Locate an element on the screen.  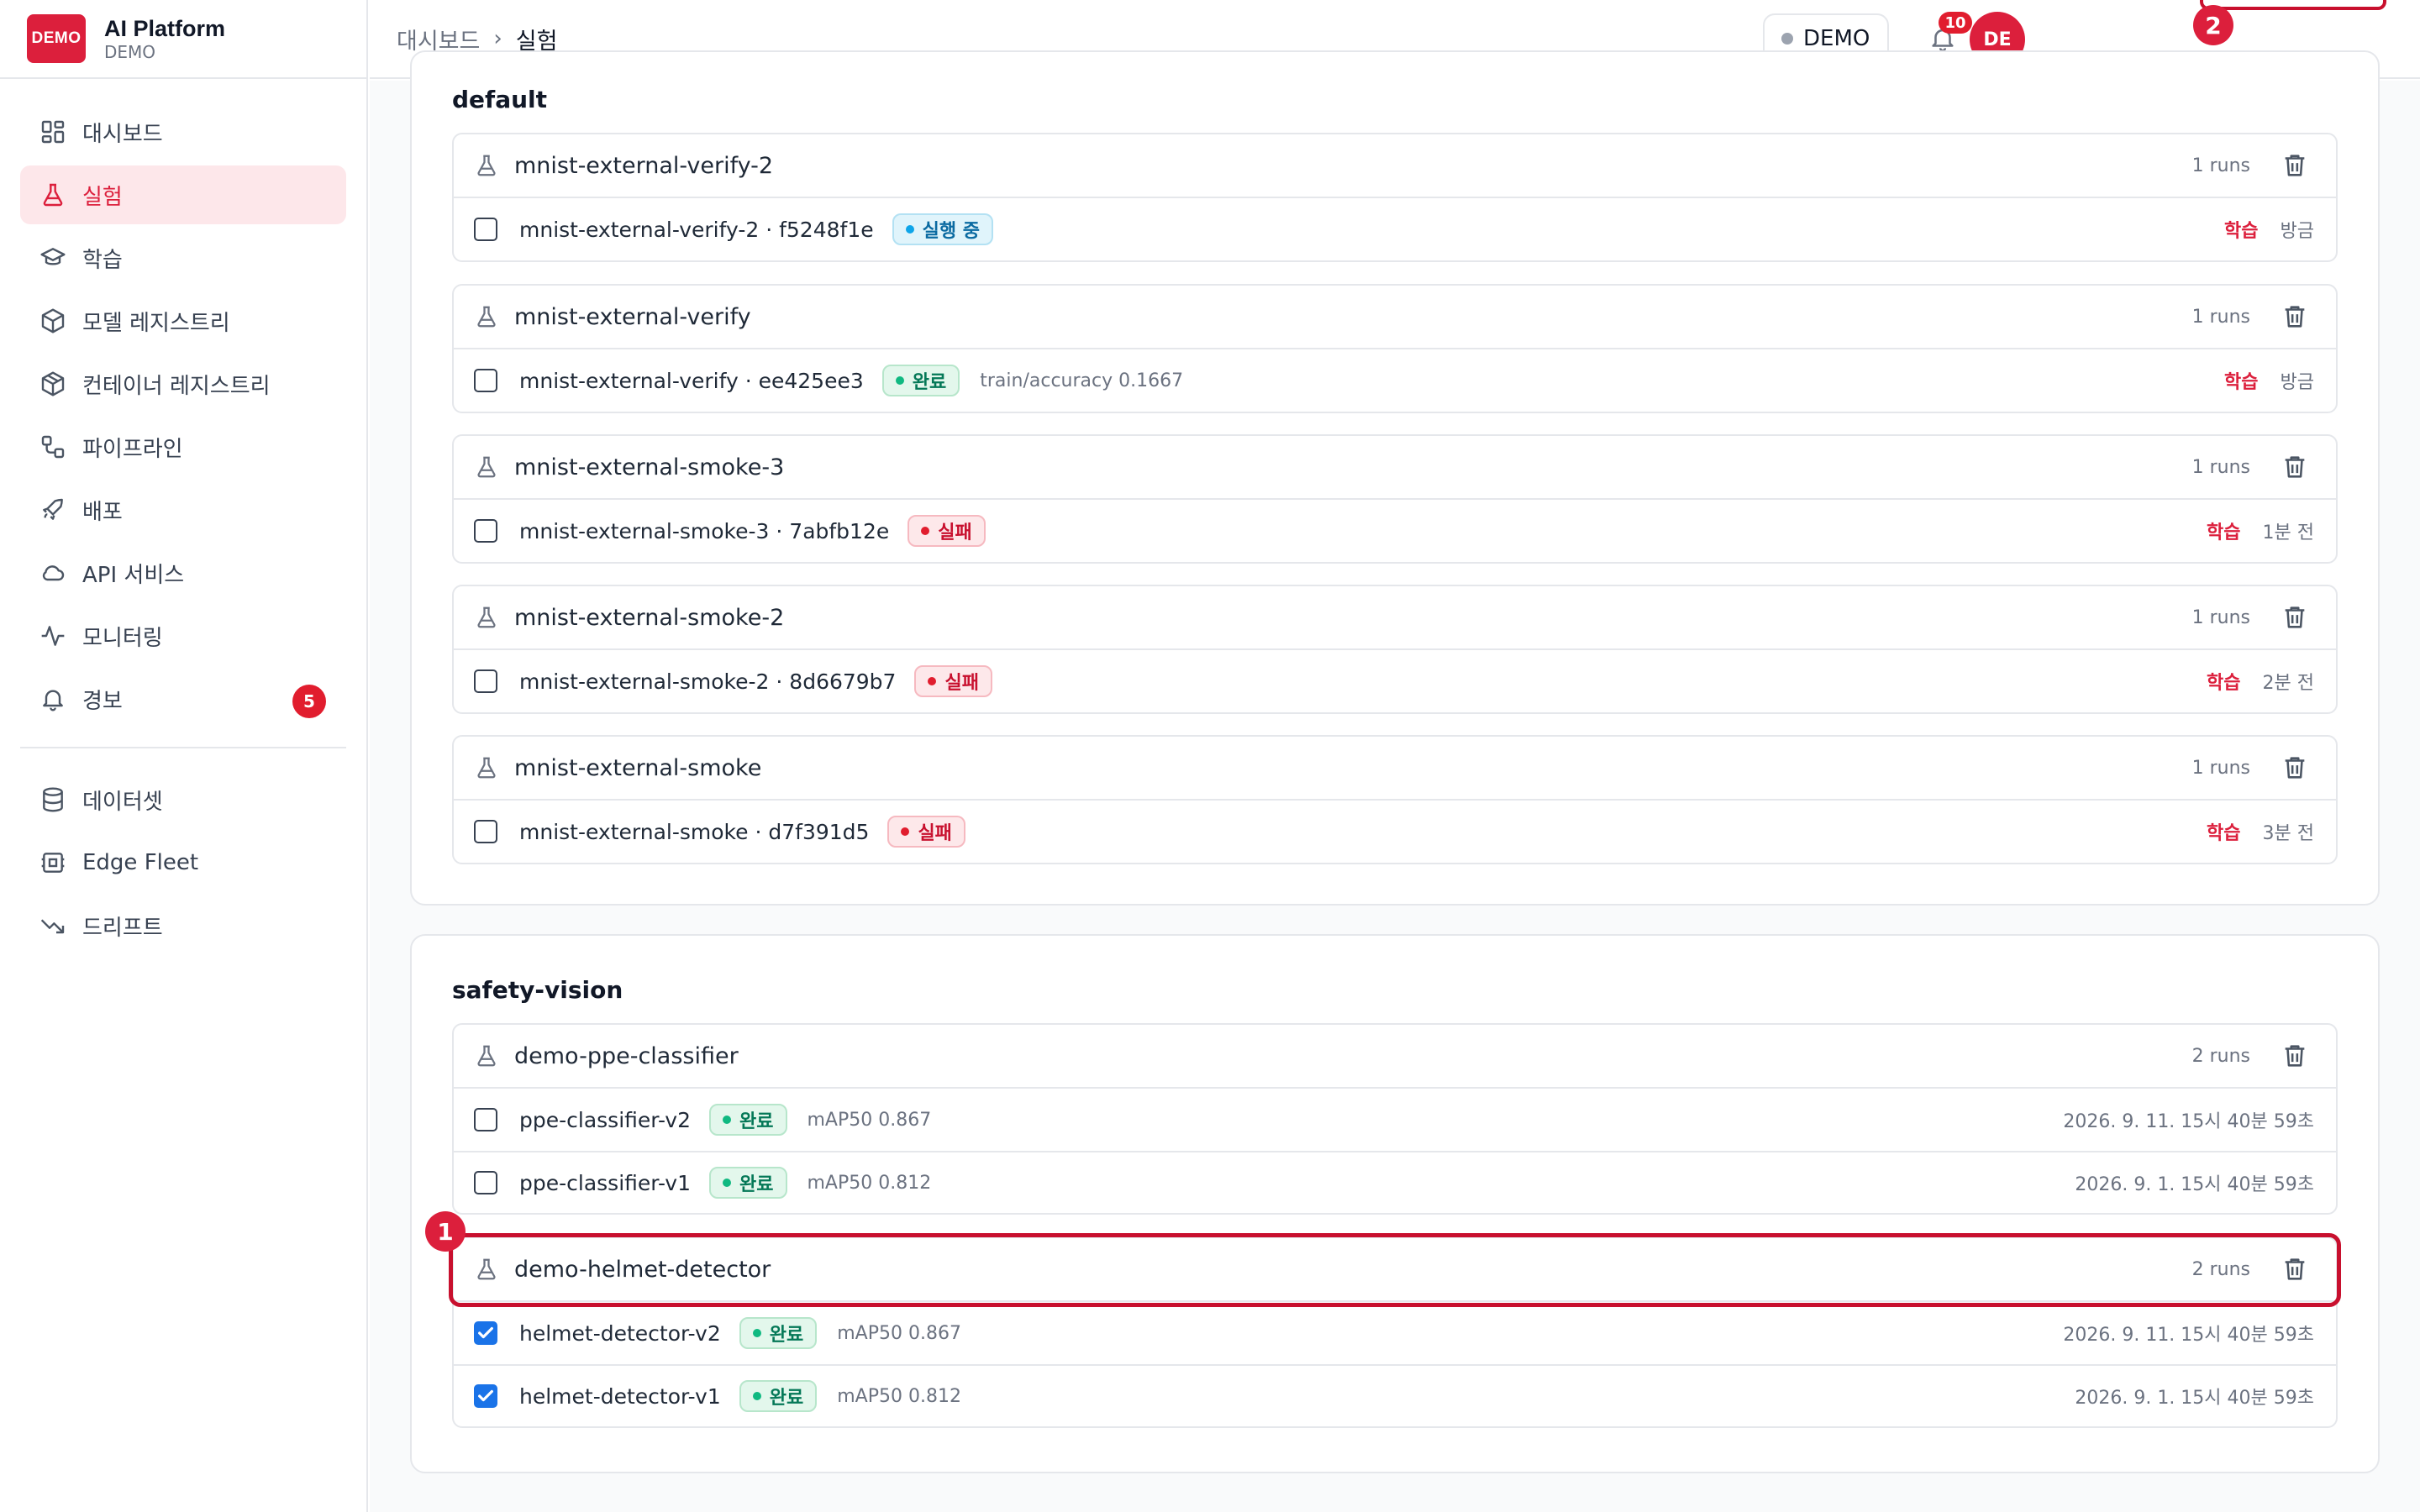
sidebar-item-drift: 드리프트 is located at coordinates (183, 925).